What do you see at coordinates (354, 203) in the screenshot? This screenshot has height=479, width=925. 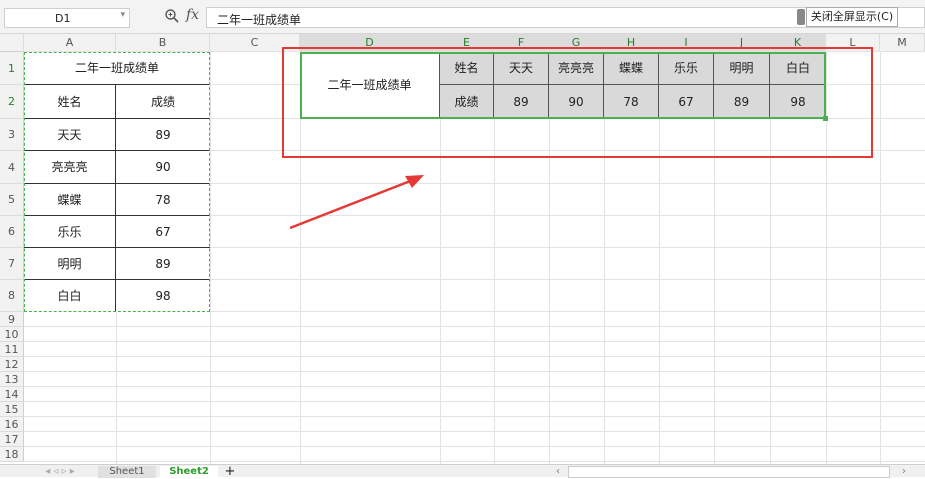 I see `arrow-line` at bounding box center [354, 203].